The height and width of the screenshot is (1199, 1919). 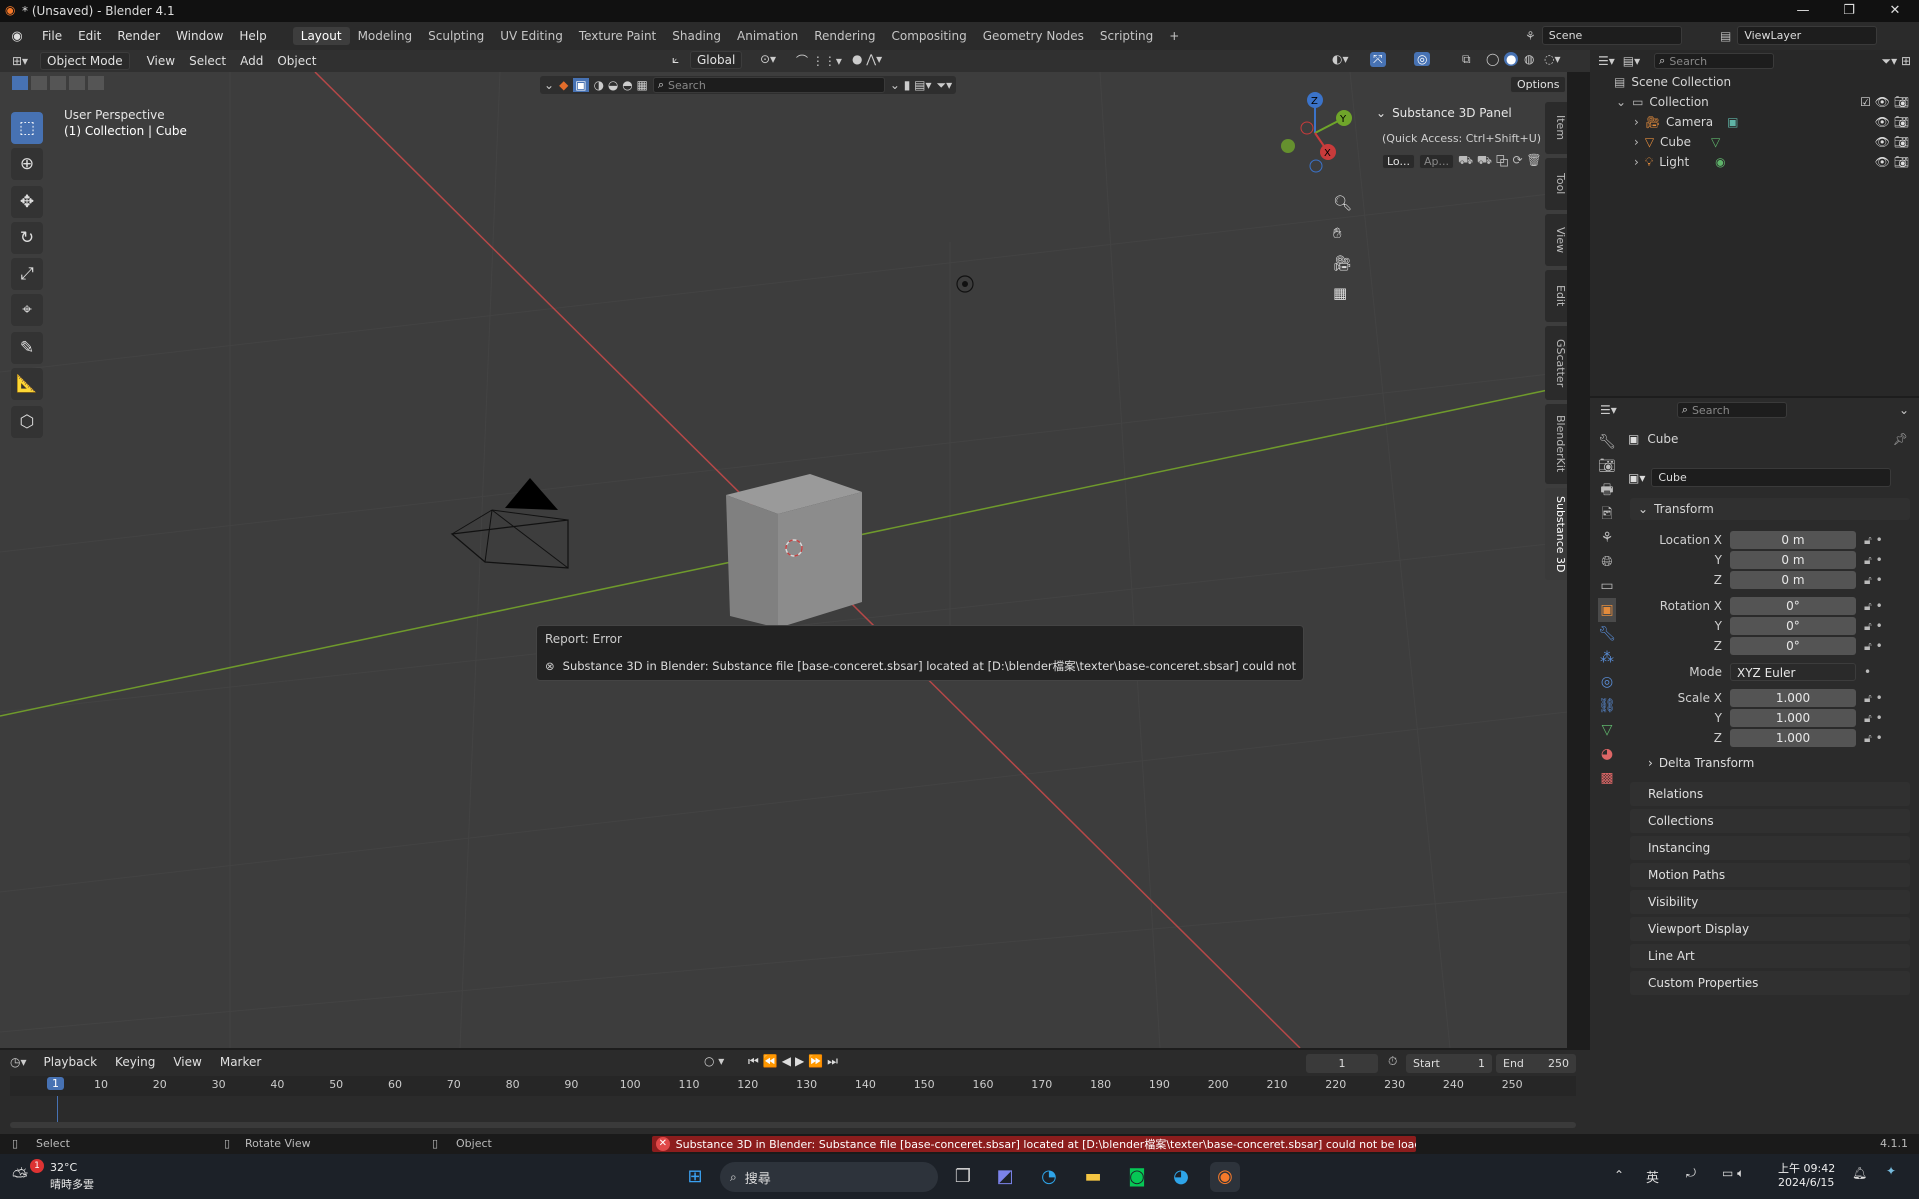 I want to click on task-view-icon: ❐, so click(x=963, y=1177).